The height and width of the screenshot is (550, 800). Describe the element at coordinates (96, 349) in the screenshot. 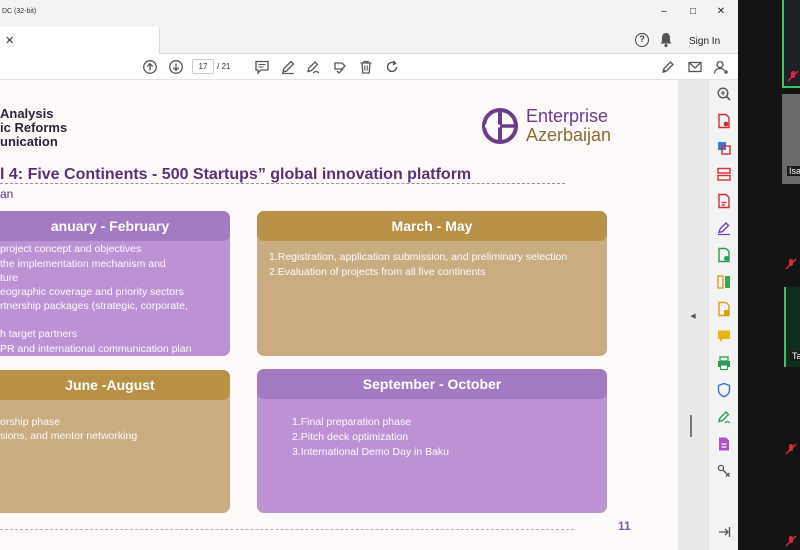

I see `card-line: PR and international communication plan` at that location.